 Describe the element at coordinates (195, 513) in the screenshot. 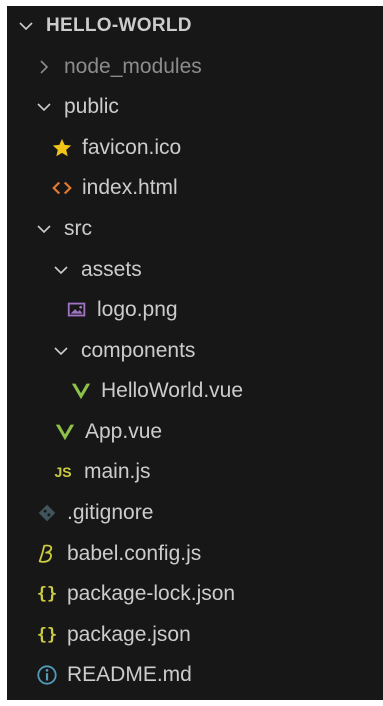

I see `tree-file-gitignore: .gitignore` at that location.